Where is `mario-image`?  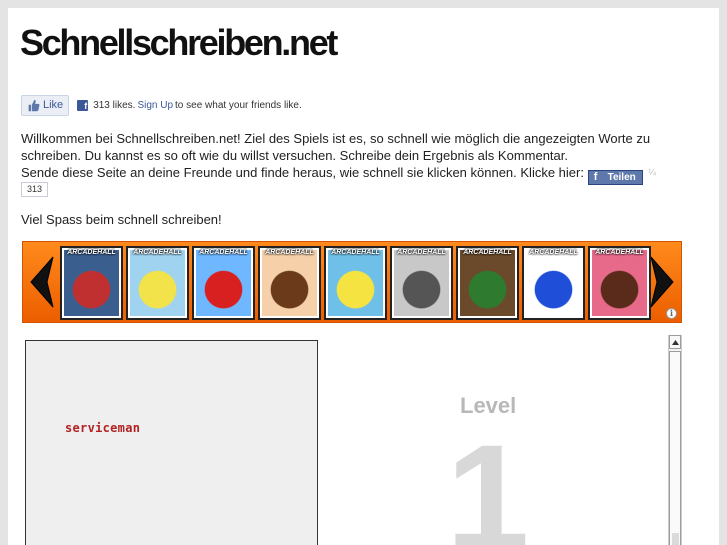 mario-image is located at coordinates (223, 283).